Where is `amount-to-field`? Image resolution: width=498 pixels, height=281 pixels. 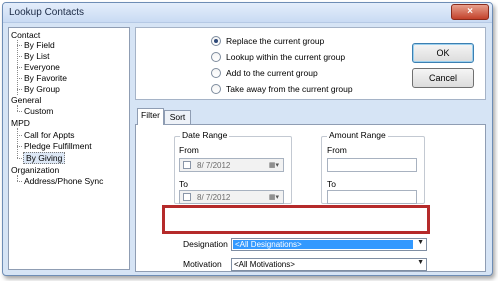 amount-to-field is located at coordinates (372, 197).